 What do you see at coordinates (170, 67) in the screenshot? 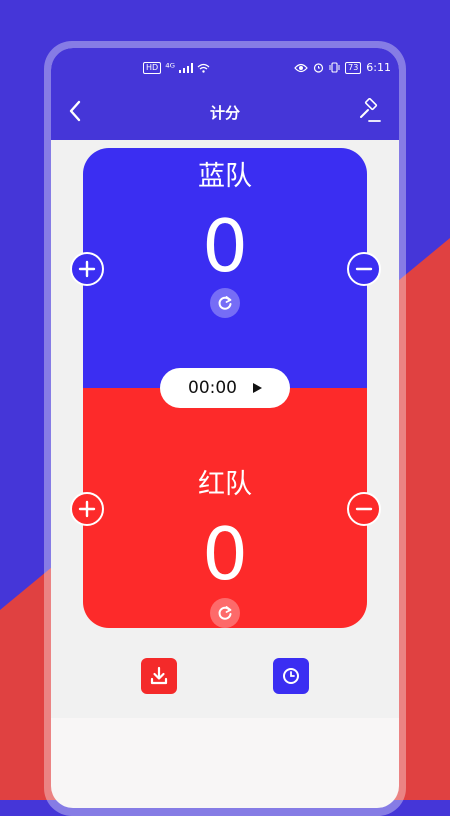
I see `network-label: ⁴ᴳ` at bounding box center [170, 67].